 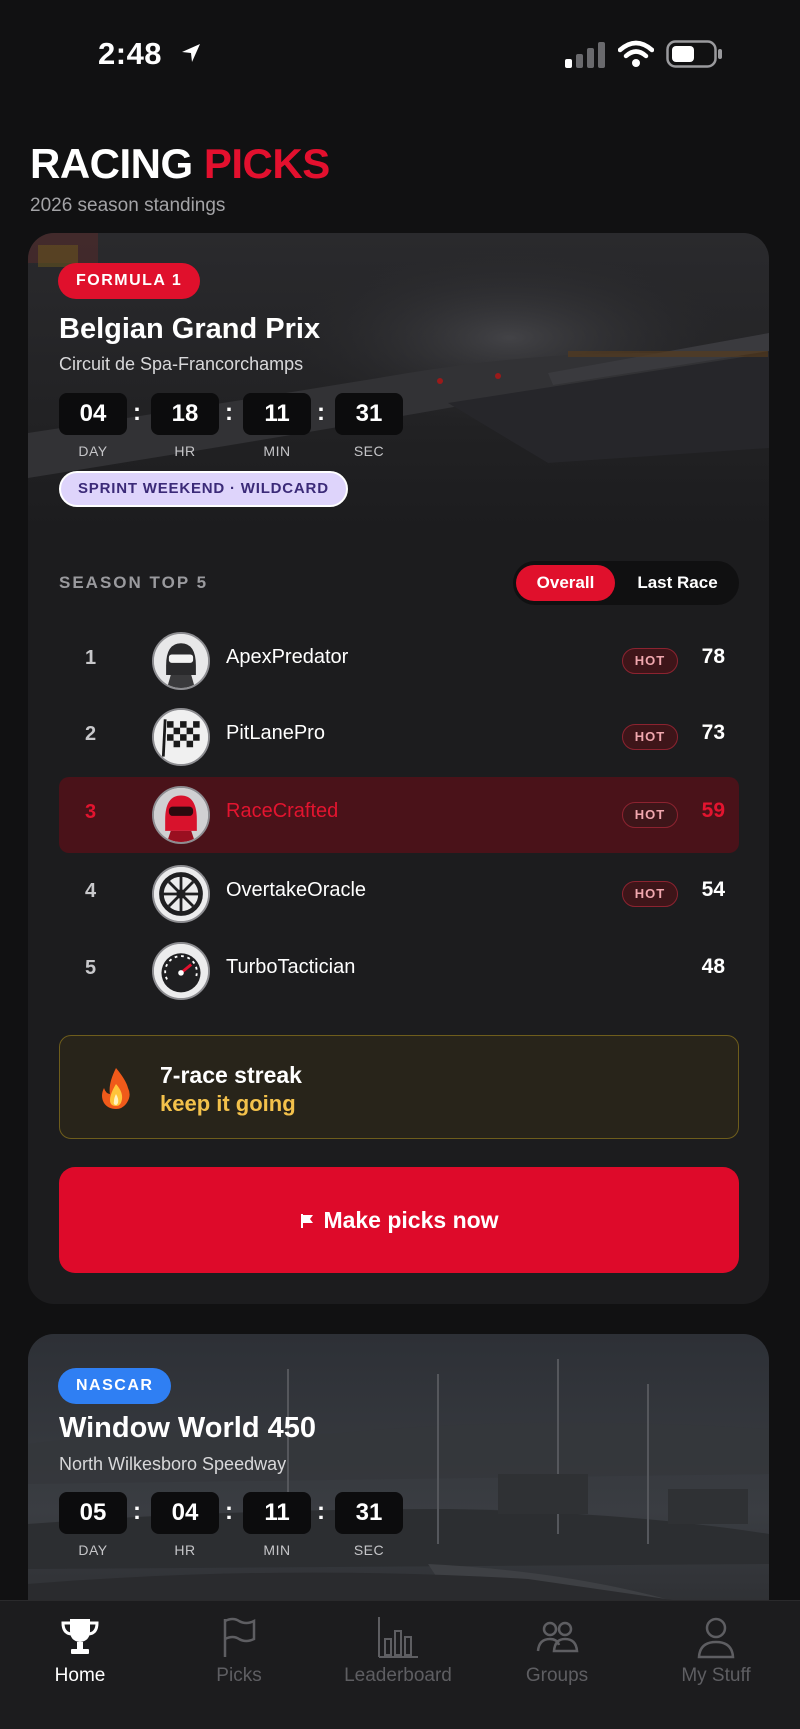 I want to click on battery-icon, so click(x=694, y=54).